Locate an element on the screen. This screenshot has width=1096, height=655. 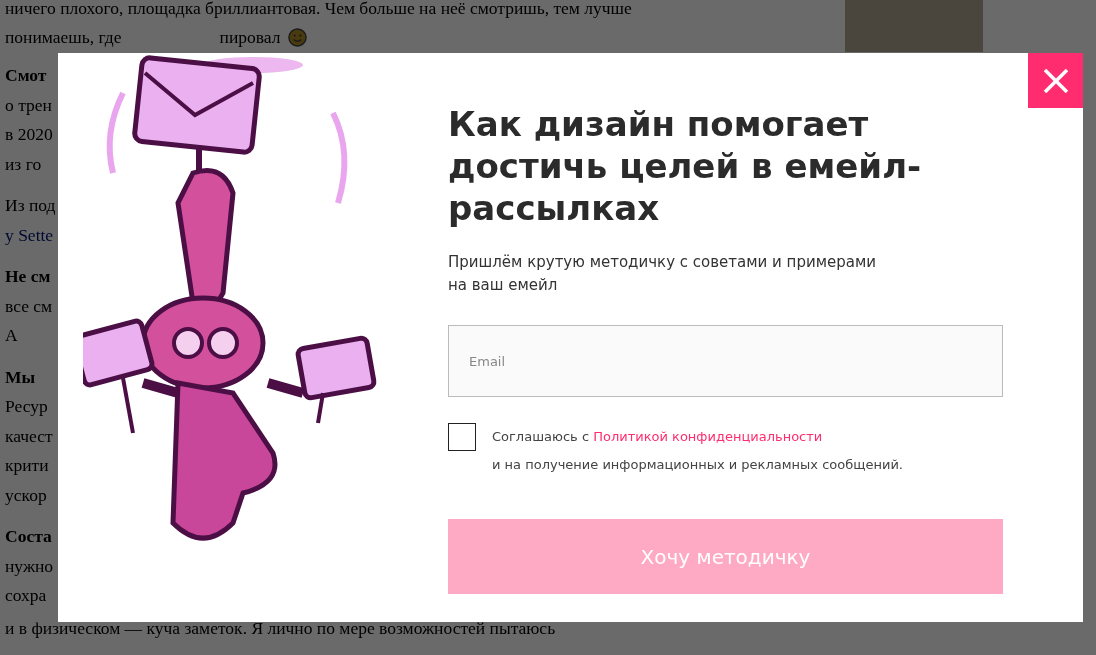
article-text: сохра is located at coordinates (26, 595).